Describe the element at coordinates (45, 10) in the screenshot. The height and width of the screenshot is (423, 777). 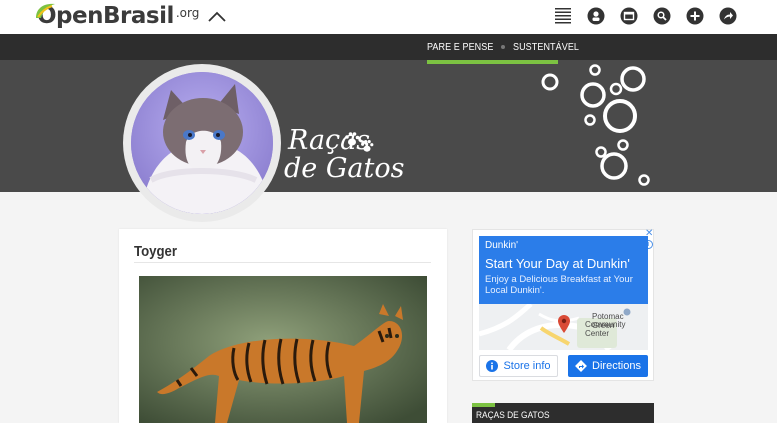
I see `leaf-icon` at that location.